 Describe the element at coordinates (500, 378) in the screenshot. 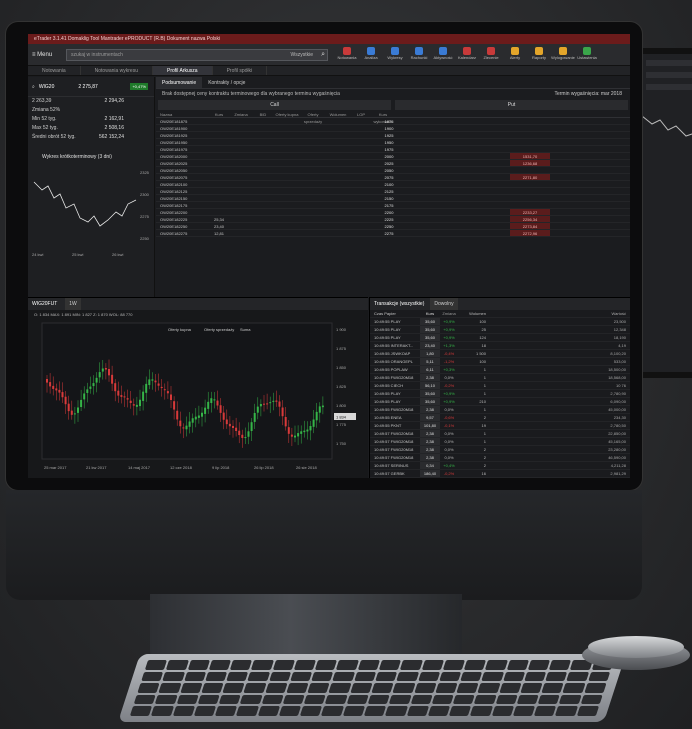

I see `trade-row: 10:49:55 FWIG20M18 2,38 0,0% 1 18,568,00` at that location.